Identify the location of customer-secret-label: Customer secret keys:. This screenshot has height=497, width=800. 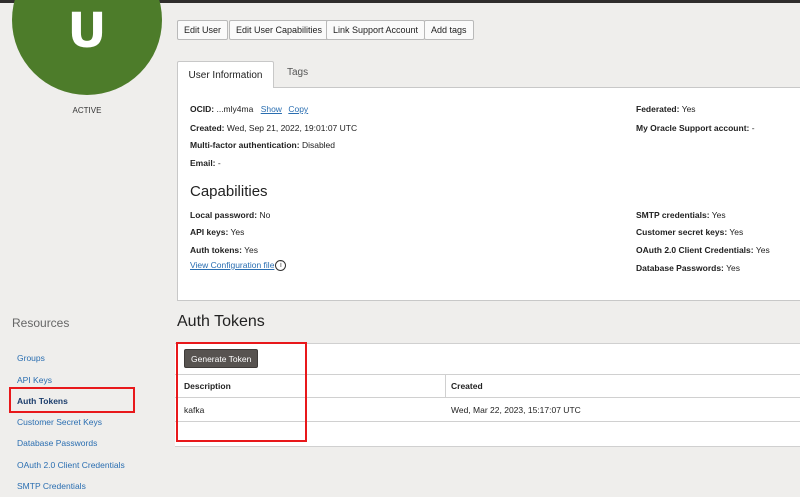
(682, 232).